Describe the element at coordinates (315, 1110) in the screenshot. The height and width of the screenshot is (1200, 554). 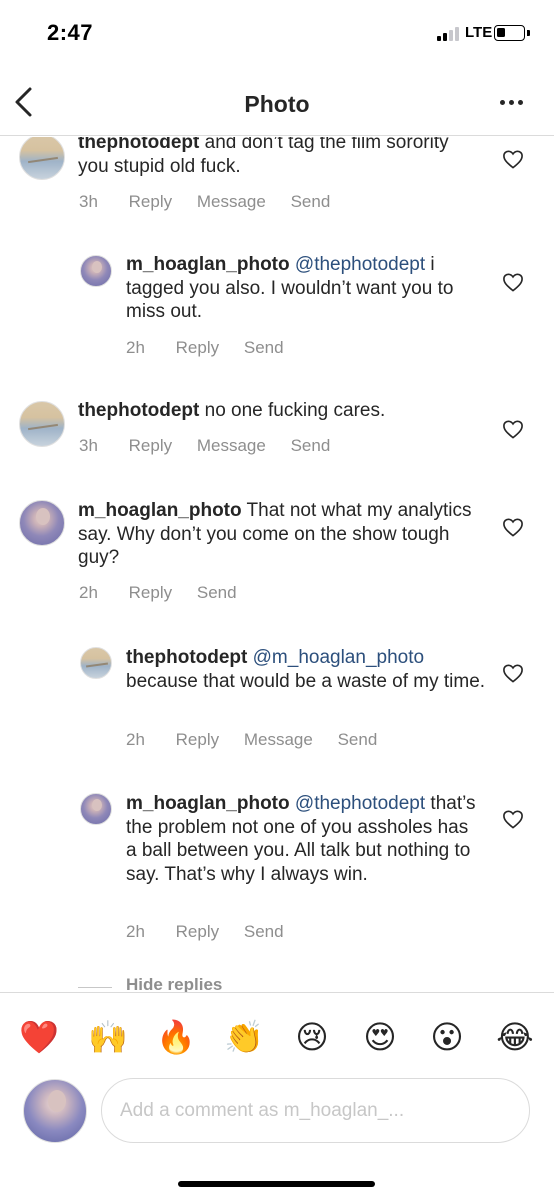
I see `comment-input` at that location.